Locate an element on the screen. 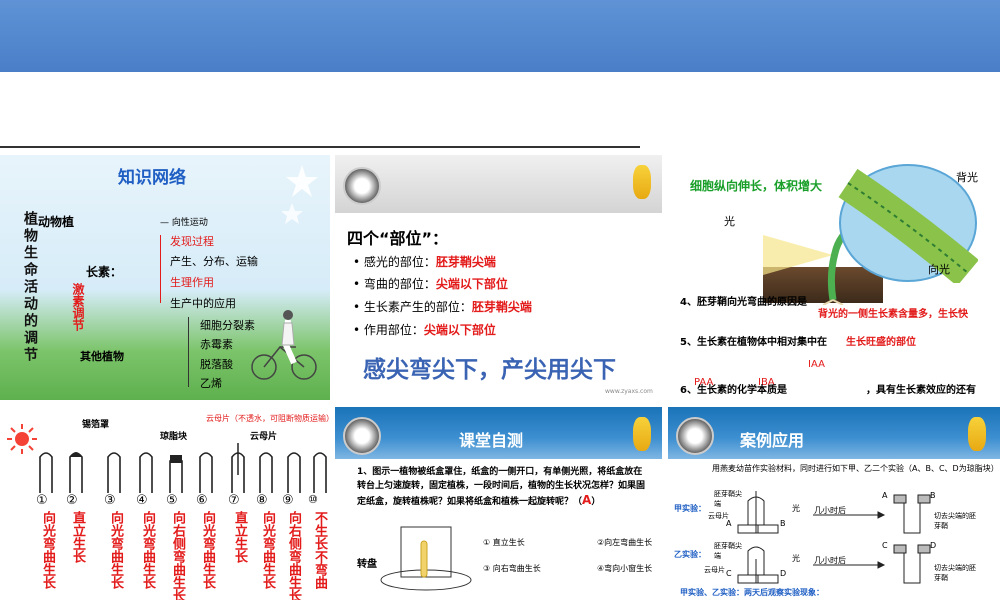  slide6-intro: 用燕麦幼苗作实验材料，同时进行如下甲、乙二个实验（A、B、C、D为琼脂块） is located at coordinates (840, 469).